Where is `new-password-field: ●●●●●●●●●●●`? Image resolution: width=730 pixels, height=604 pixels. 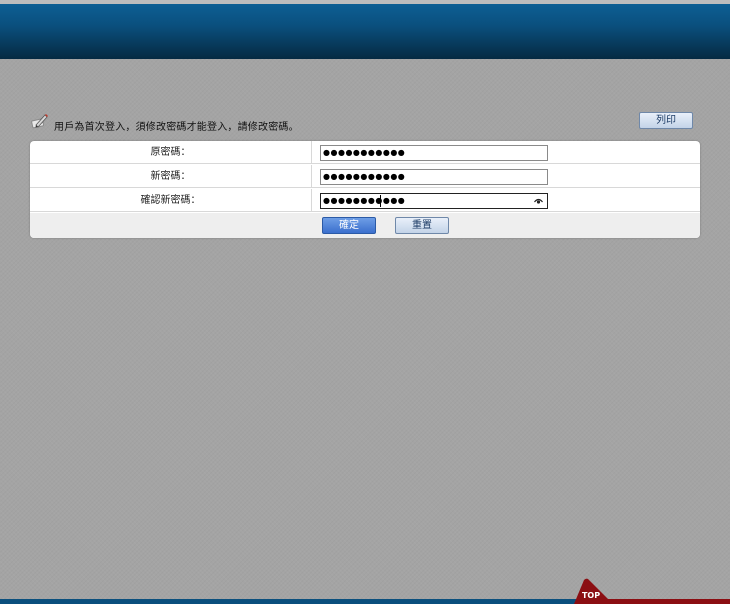 new-password-field: ●●●●●●●●●●● is located at coordinates (434, 177).